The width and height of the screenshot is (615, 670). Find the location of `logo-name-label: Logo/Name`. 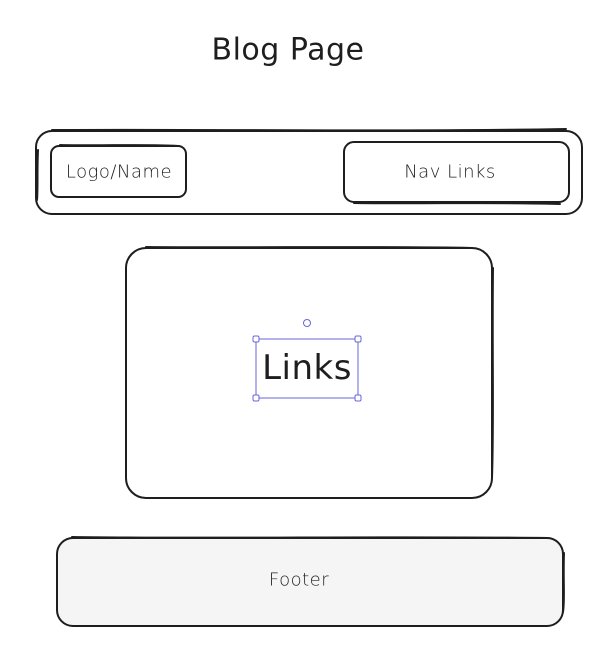

logo-name-label: Logo/Name is located at coordinates (119, 172).